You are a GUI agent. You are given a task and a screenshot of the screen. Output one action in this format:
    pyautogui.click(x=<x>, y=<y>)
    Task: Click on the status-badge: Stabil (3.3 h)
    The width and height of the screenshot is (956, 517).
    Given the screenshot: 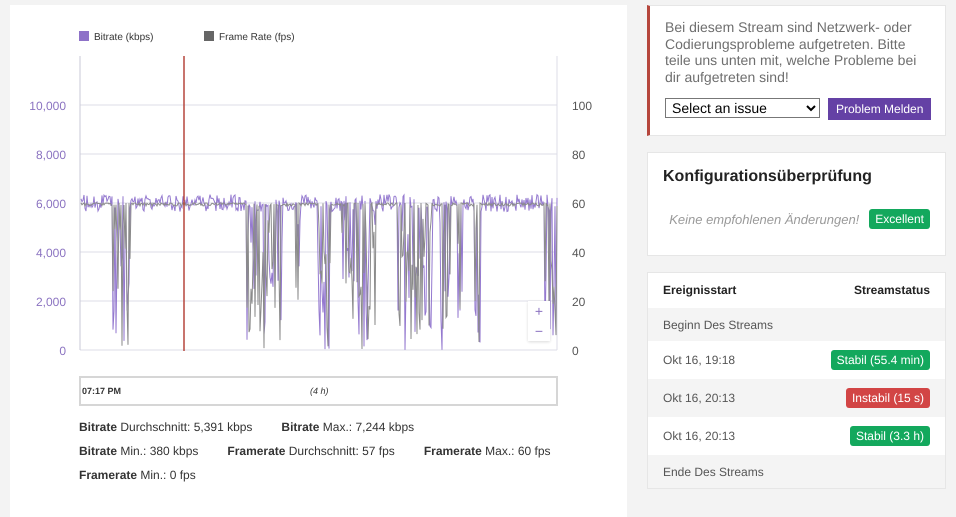 What is the action you would take?
    pyautogui.click(x=890, y=436)
    